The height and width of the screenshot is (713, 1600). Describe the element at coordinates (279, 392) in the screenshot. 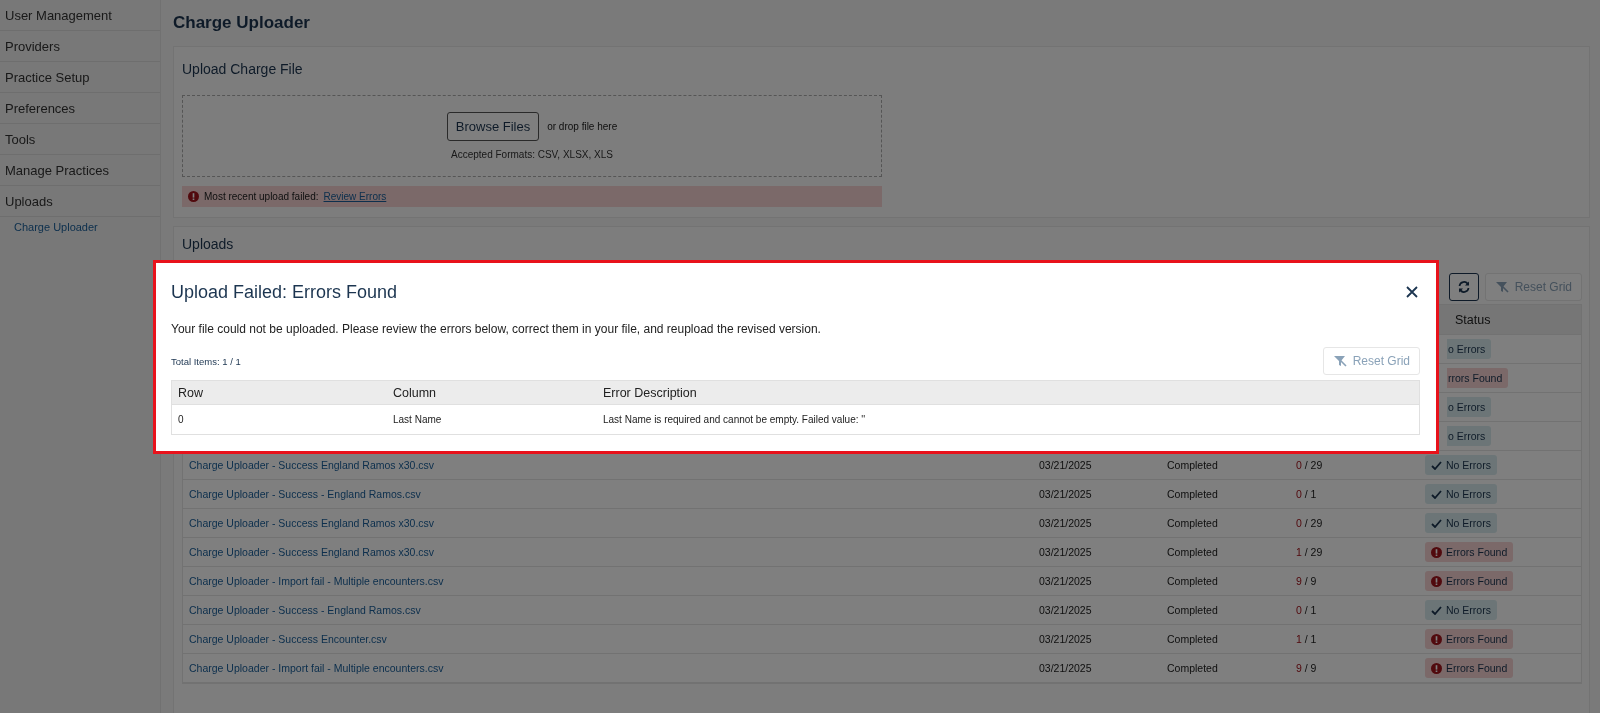

I see `column-header: Row` at that location.